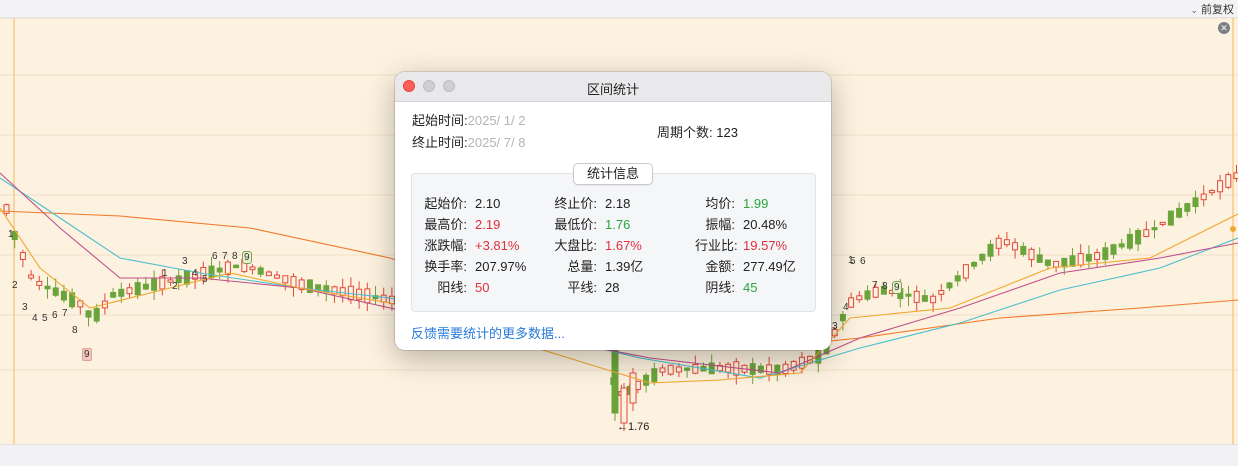  Describe the element at coordinates (1194, 10) in the screenshot. I see `chevron-down-icon: ⌄` at that location.